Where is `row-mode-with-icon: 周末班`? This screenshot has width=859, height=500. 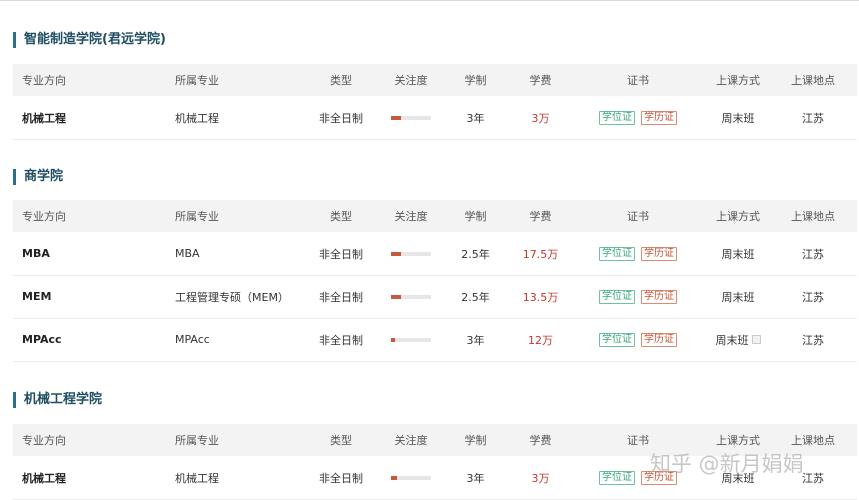
row-mode-with-icon: 周末班 is located at coordinates (738, 339).